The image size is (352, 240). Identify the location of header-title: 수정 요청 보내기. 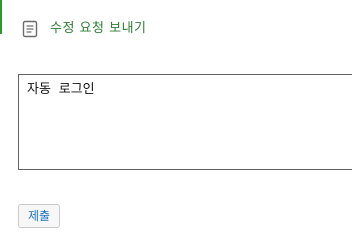
(98, 28).